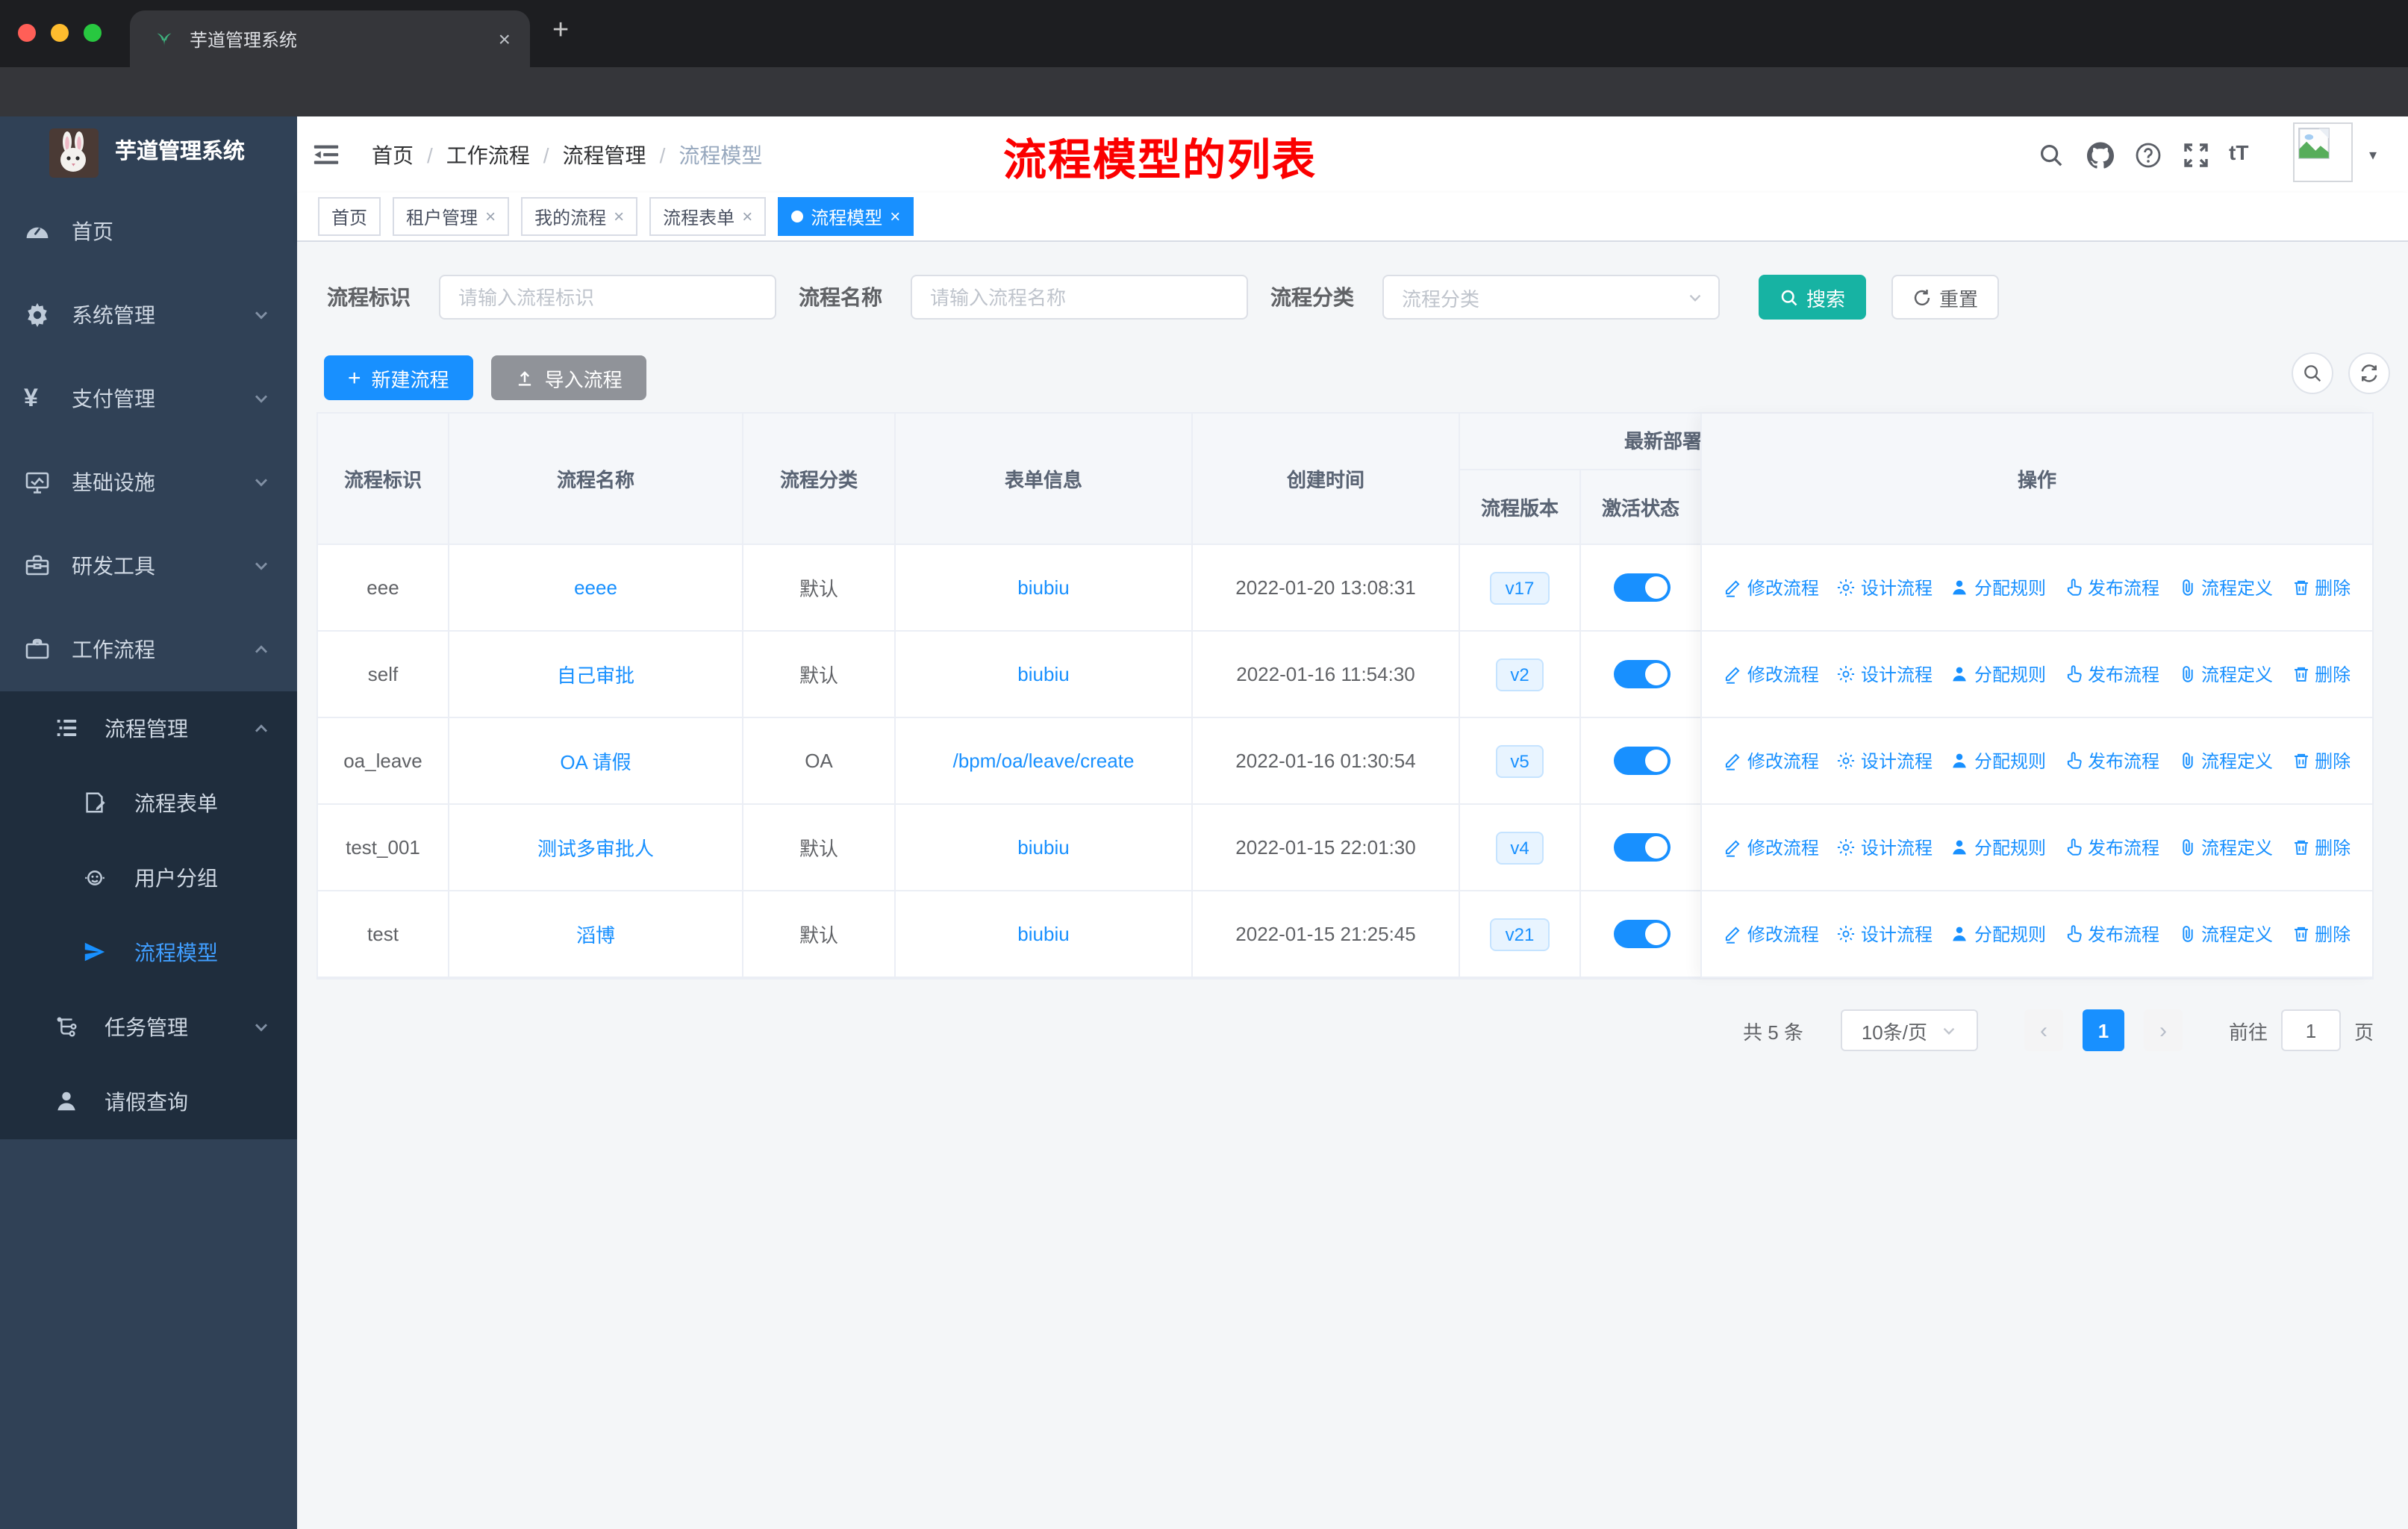 Image resolution: width=2408 pixels, height=1529 pixels. Describe the element at coordinates (595, 674) in the screenshot. I see `process-name-link: 自己审批` at that location.